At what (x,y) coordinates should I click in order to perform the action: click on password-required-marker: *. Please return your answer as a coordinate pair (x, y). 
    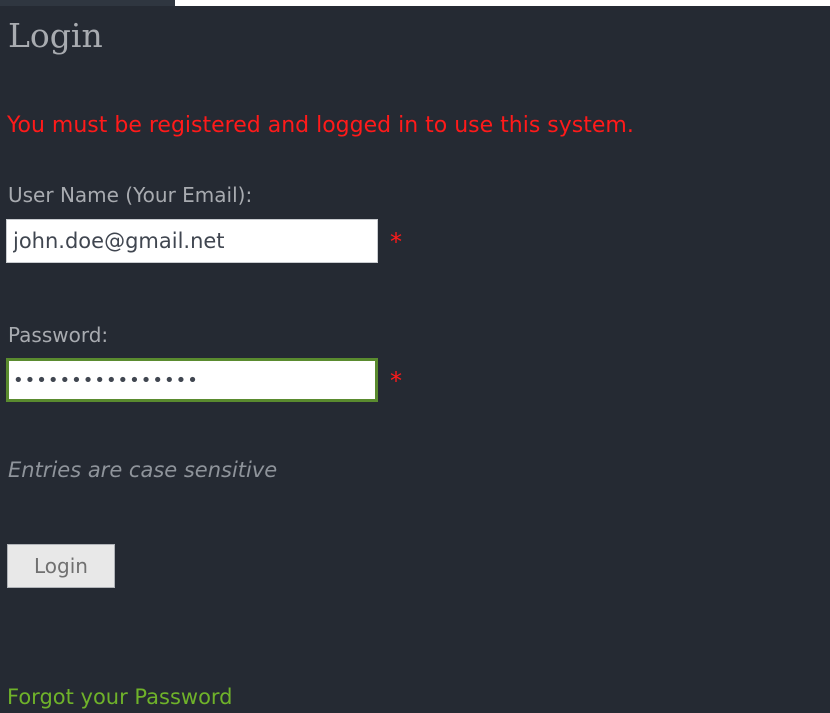
    Looking at the image, I should click on (396, 381).